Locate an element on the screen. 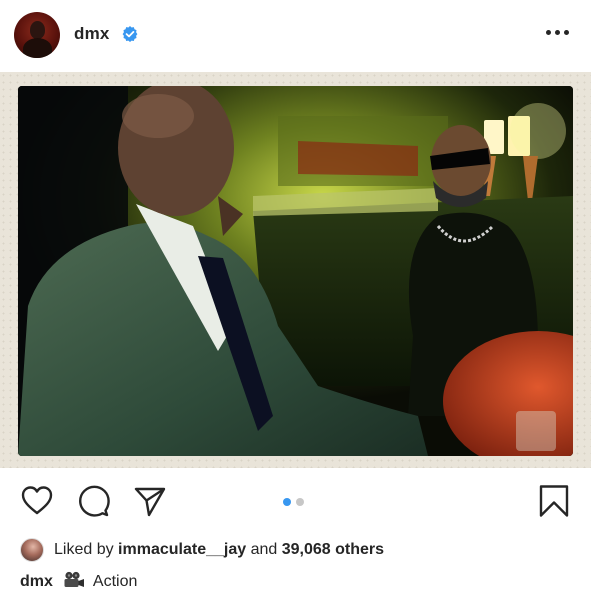 The height and width of the screenshot is (600, 591). carousel-dot is located at coordinates (300, 502).